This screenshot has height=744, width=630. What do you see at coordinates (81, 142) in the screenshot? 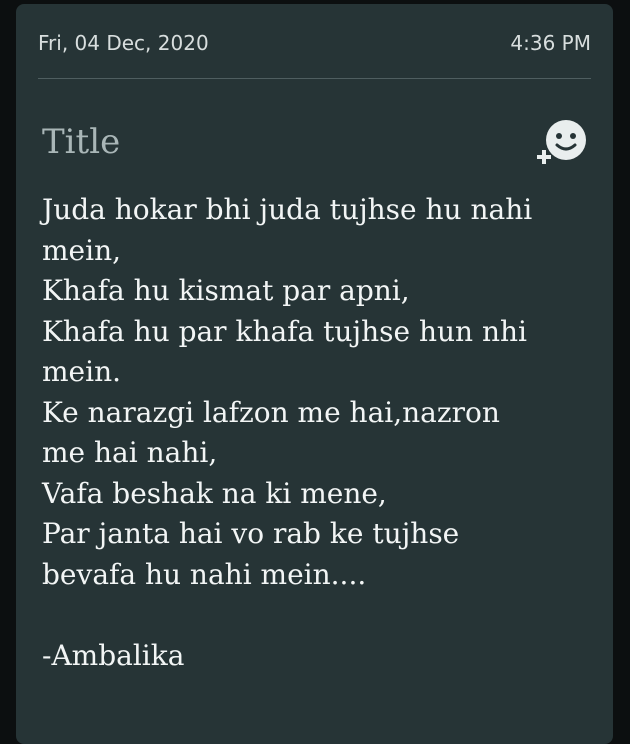
I see `note-title: Title` at bounding box center [81, 142].